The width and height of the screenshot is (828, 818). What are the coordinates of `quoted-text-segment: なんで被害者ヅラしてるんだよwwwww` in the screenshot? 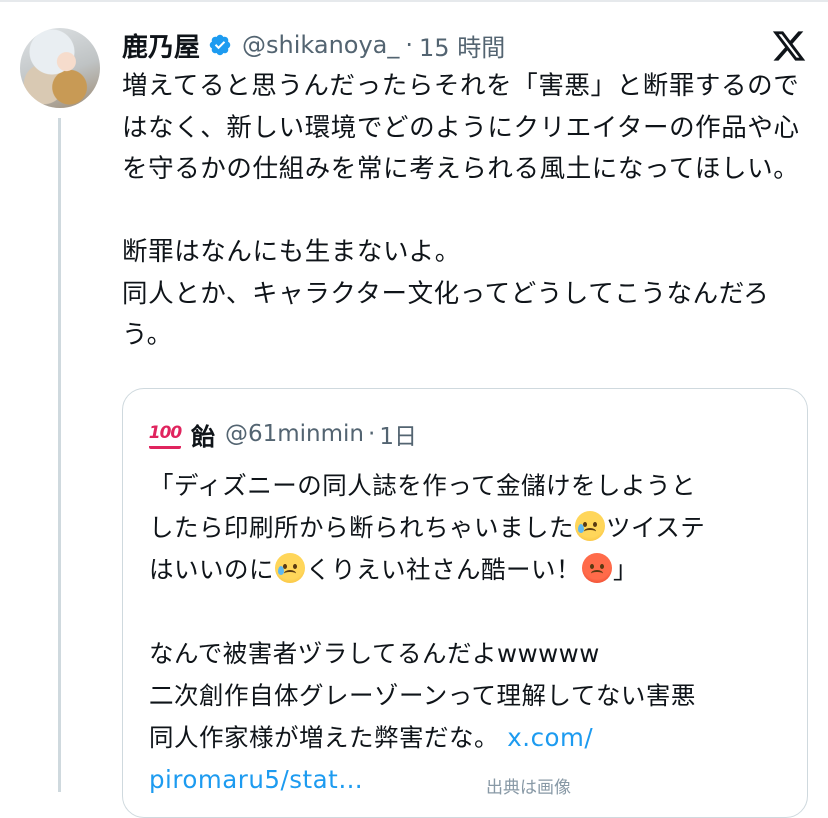 It's located at (374, 653).